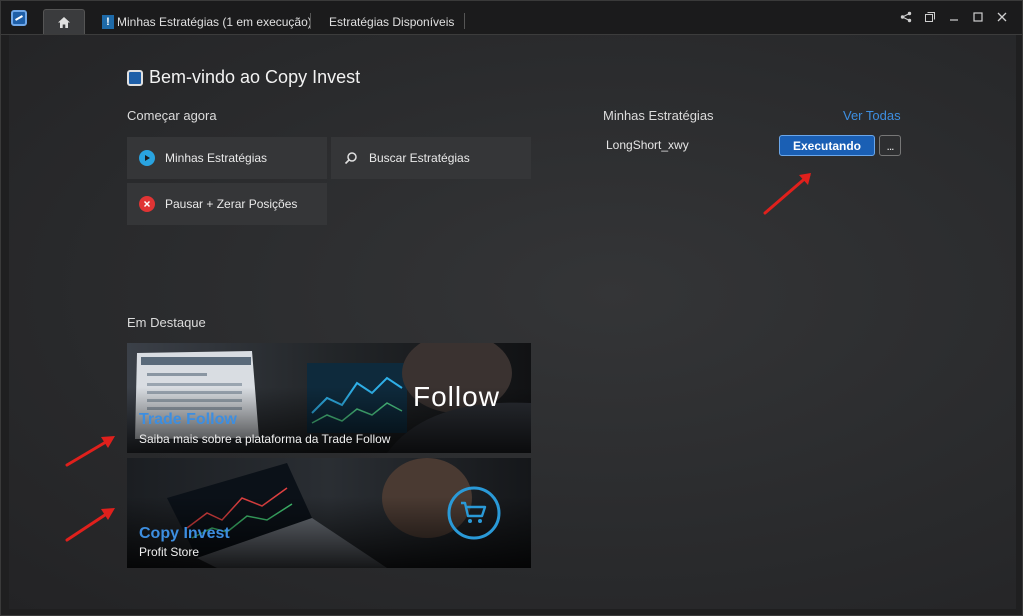 This screenshot has width=1023, height=616. What do you see at coordinates (108, 21) in the screenshot?
I see `alert-icon: !` at bounding box center [108, 21].